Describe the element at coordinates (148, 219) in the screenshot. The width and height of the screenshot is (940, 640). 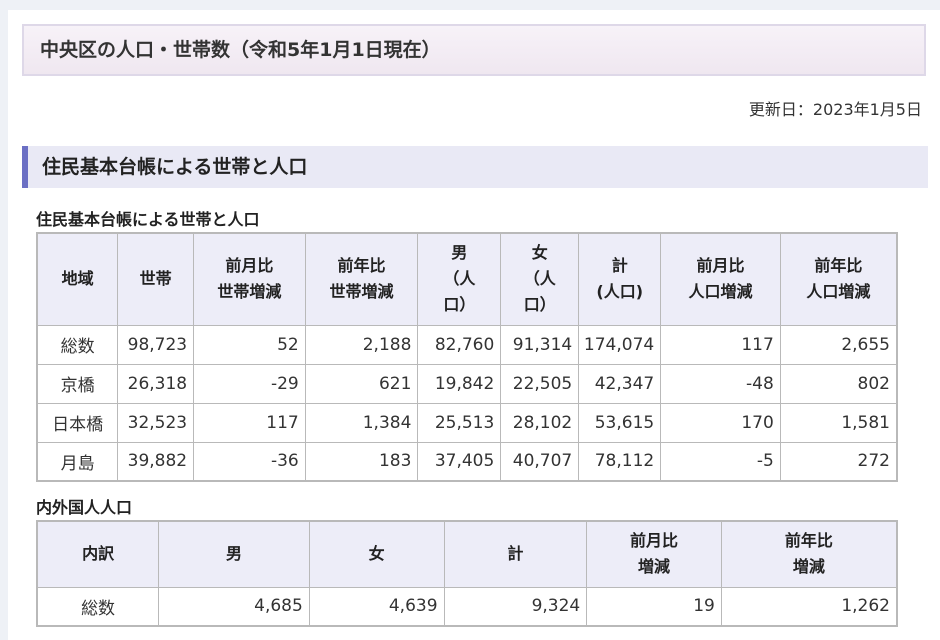
I see `table1-caption: 住民基本台帳による世帯と人口` at that location.